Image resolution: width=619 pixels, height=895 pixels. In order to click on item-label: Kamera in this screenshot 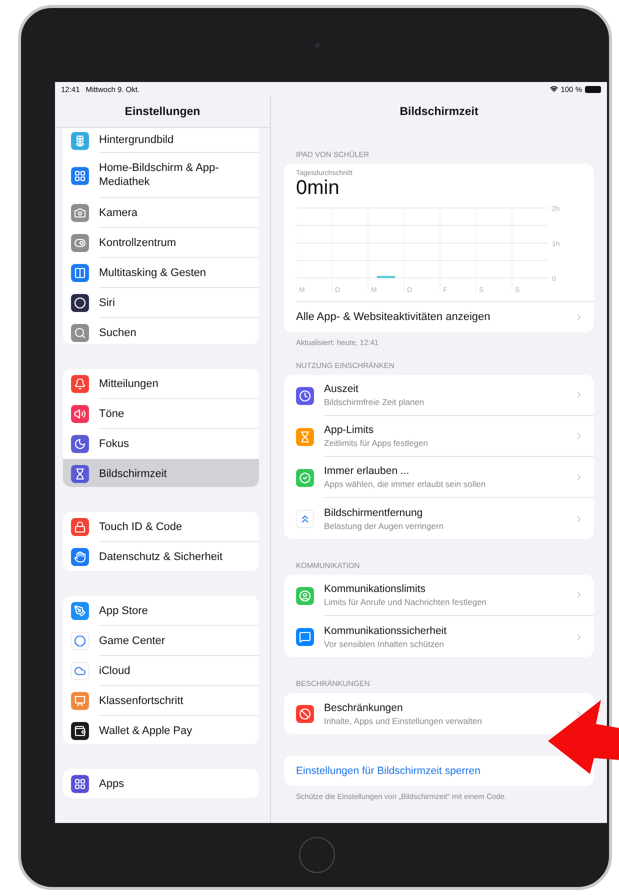, I will do `click(119, 213)`.